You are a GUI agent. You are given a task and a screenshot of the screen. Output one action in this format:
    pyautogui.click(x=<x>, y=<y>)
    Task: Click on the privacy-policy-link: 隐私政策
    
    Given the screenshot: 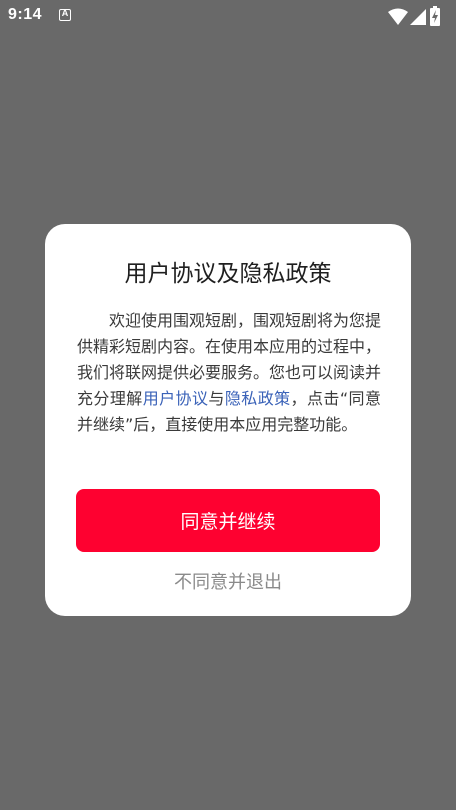 What is the action you would take?
    pyautogui.click(x=258, y=398)
    